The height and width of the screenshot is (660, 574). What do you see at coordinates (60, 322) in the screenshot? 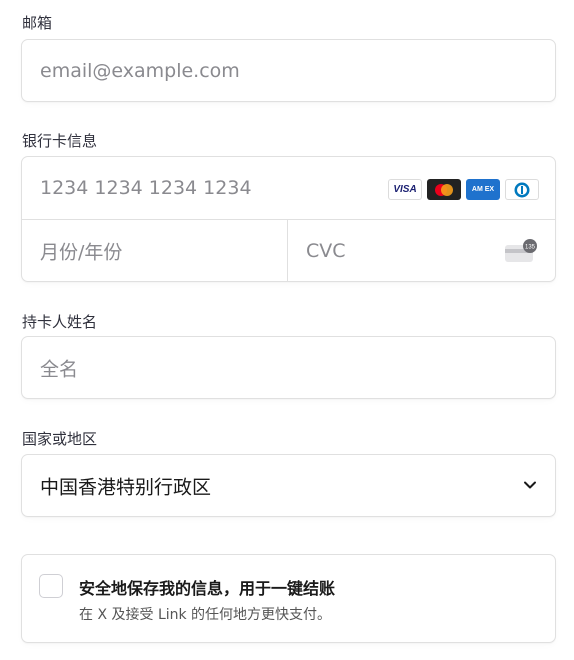
I see `cardholder-label: 持卡人姓名` at bounding box center [60, 322].